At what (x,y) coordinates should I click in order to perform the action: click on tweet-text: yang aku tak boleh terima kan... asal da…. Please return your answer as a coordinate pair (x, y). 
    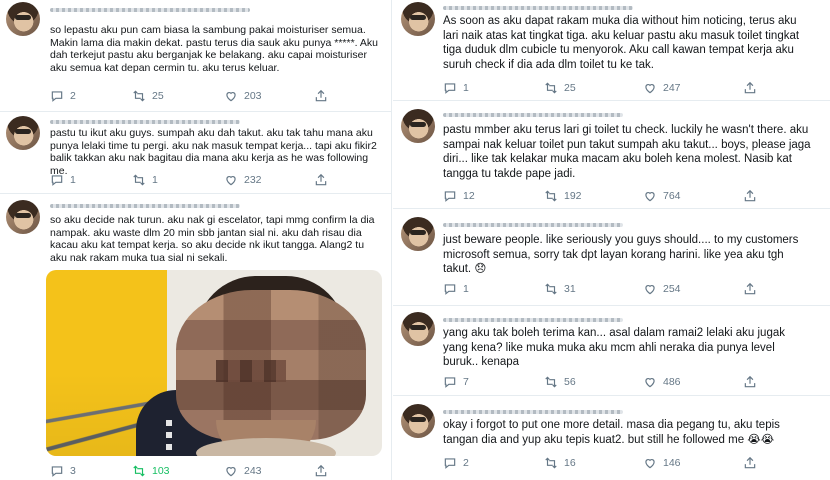
    Looking at the image, I should click on (614, 347).